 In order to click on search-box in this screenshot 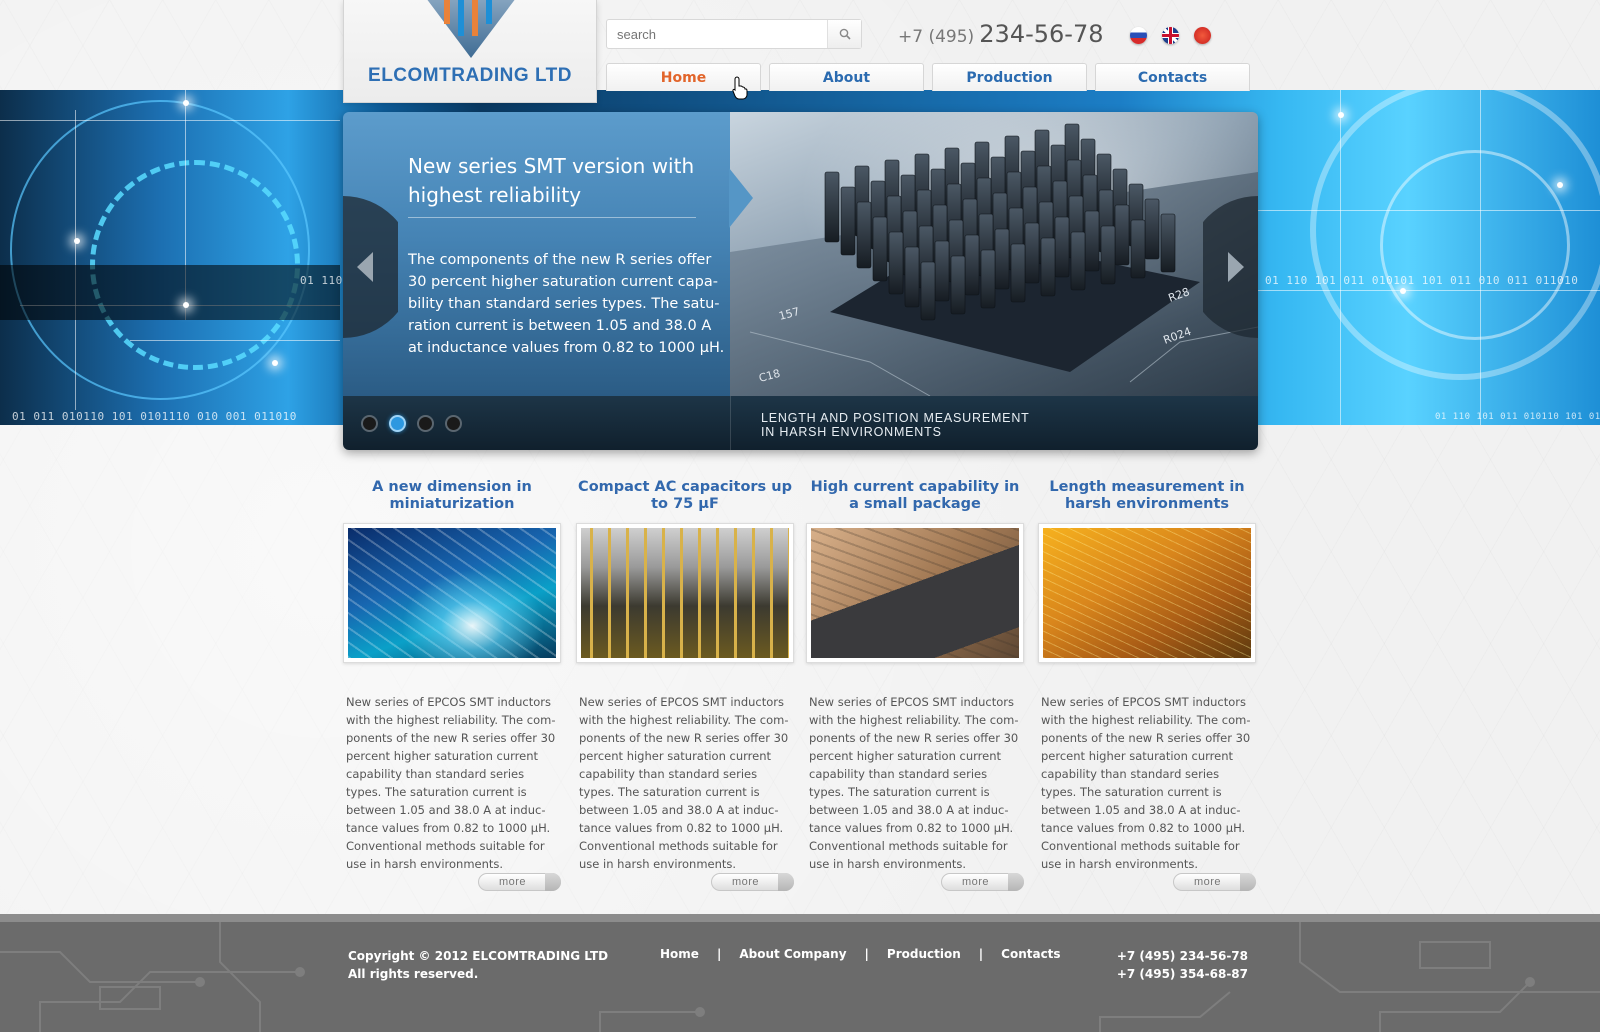, I will do `click(734, 34)`.